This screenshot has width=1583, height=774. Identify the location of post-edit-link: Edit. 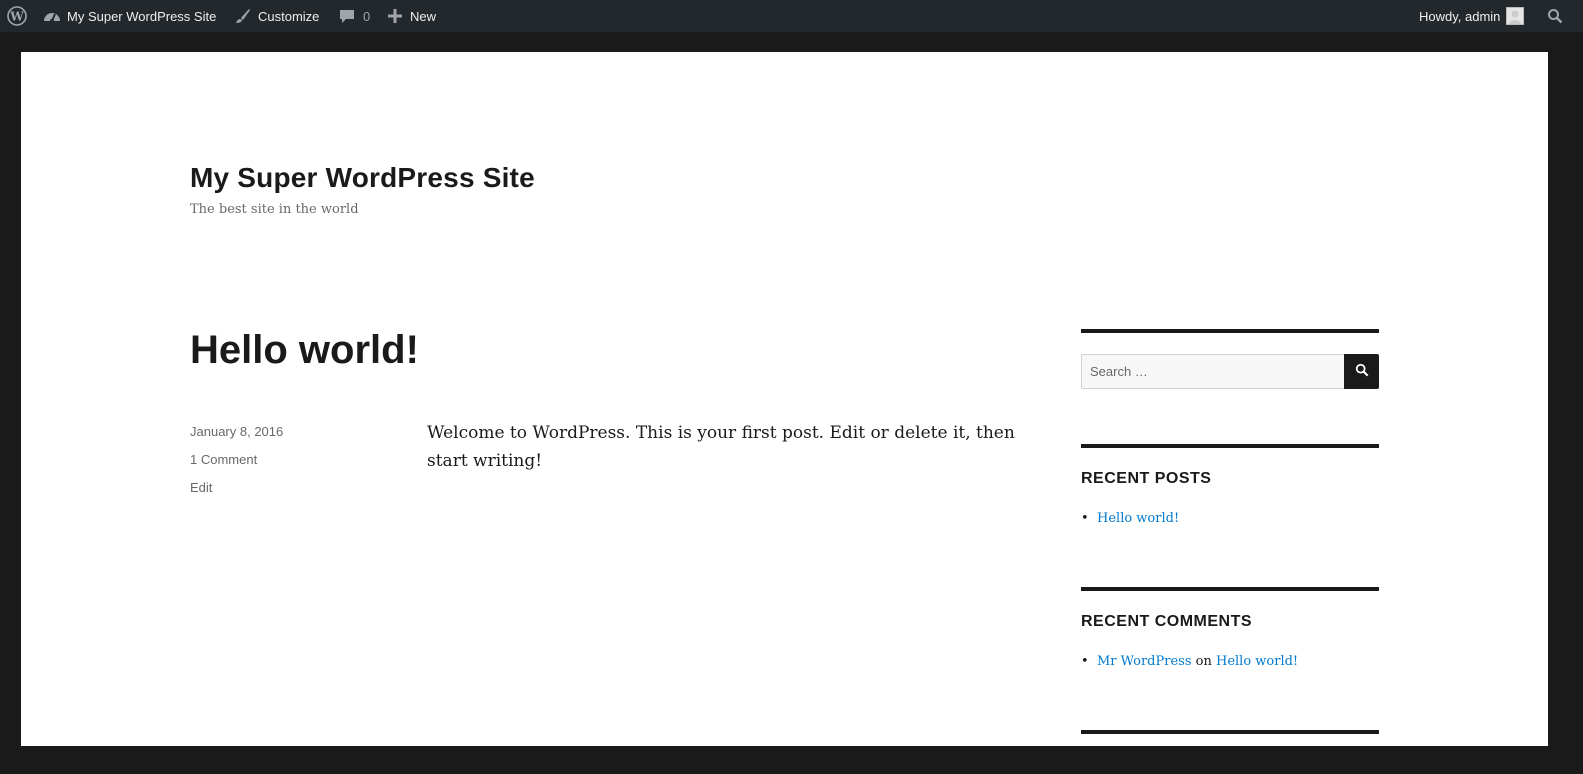
(201, 487).